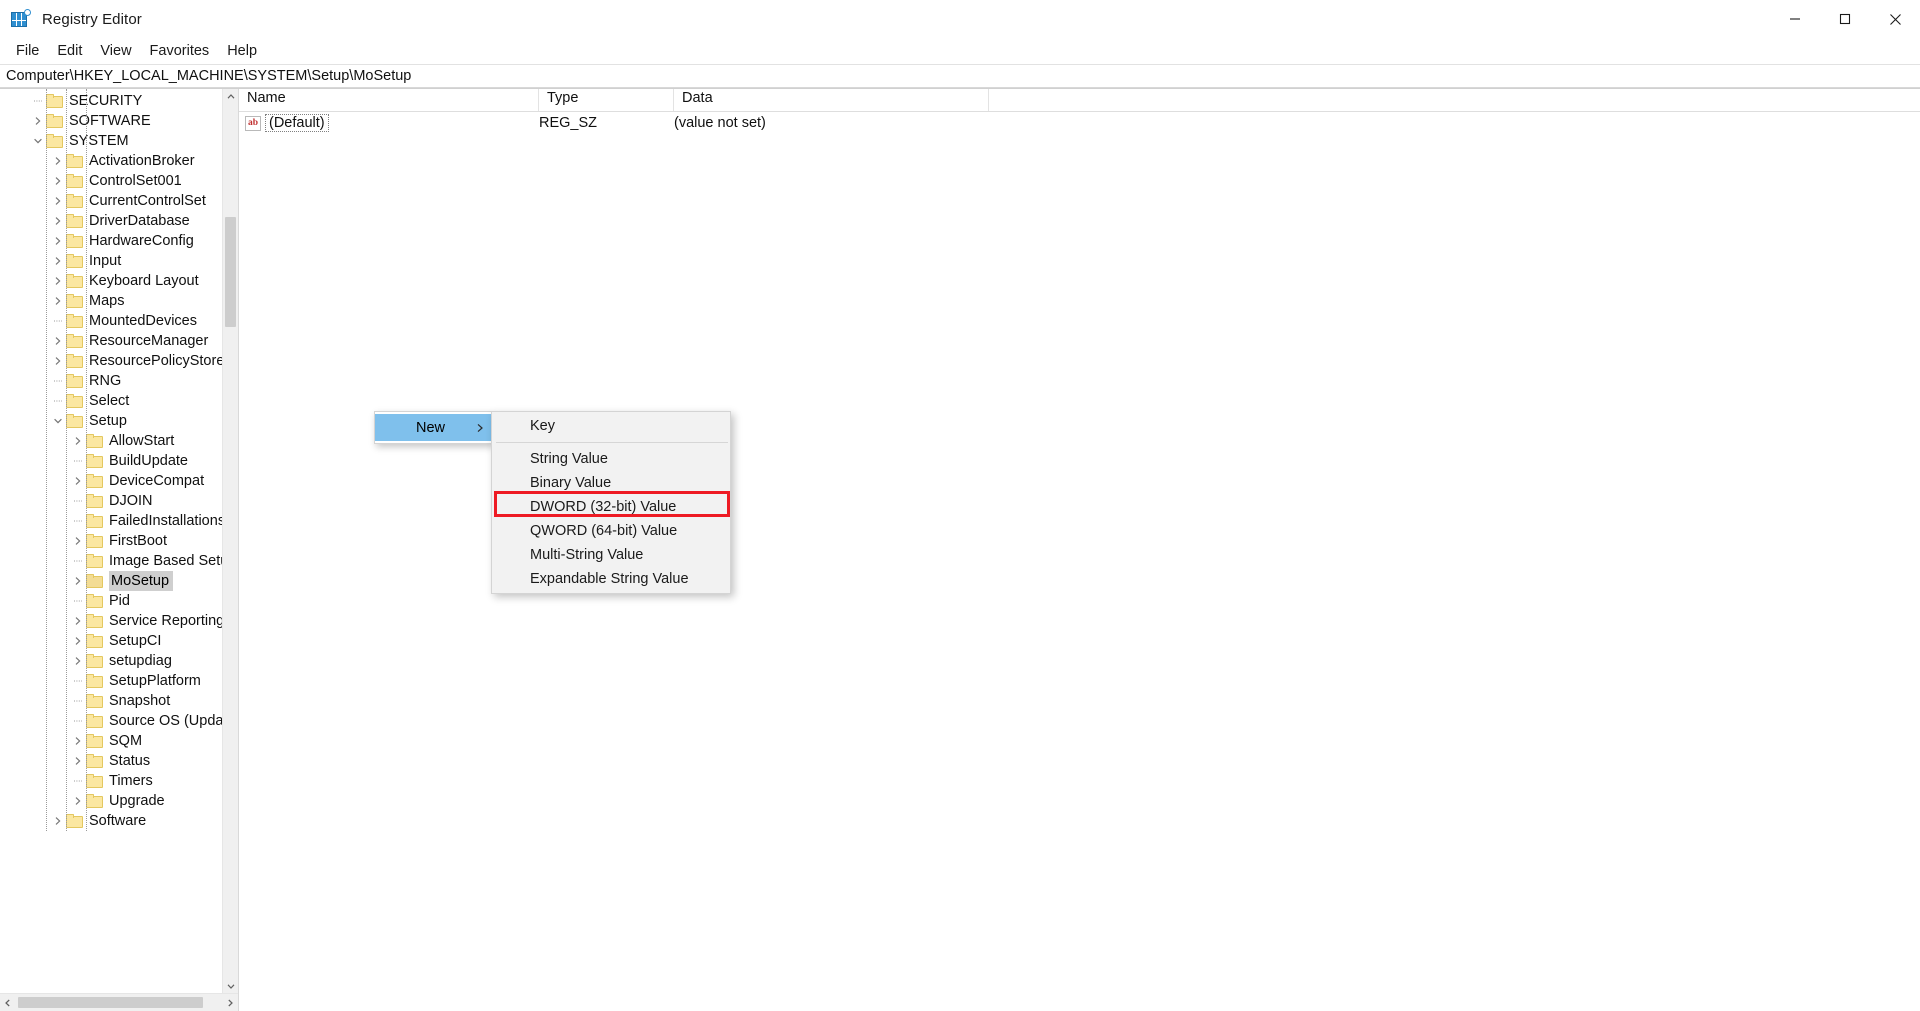  Describe the element at coordinates (119, 361) in the screenshot. I see `tree-item-resourcepolicystore: ResourcePolicyStore` at that location.